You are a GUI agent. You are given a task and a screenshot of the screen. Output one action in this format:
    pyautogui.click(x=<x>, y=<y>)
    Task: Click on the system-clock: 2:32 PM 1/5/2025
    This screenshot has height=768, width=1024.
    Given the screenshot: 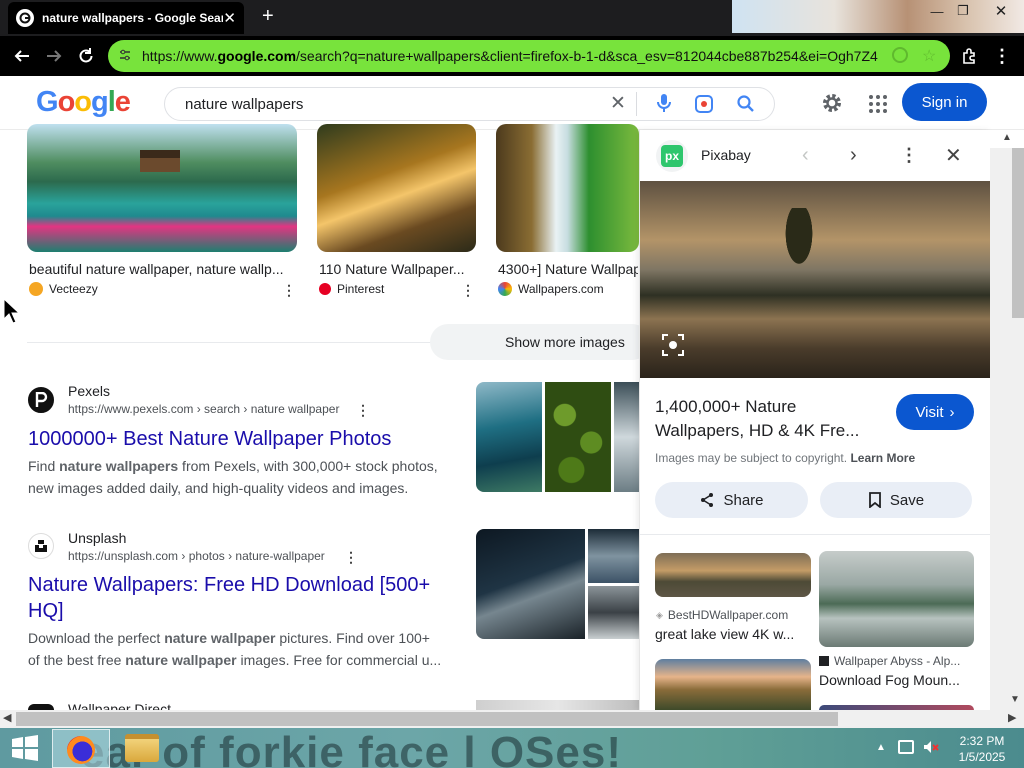 What is the action you would take?
    pyautogui.click(x=982, y=749)
    